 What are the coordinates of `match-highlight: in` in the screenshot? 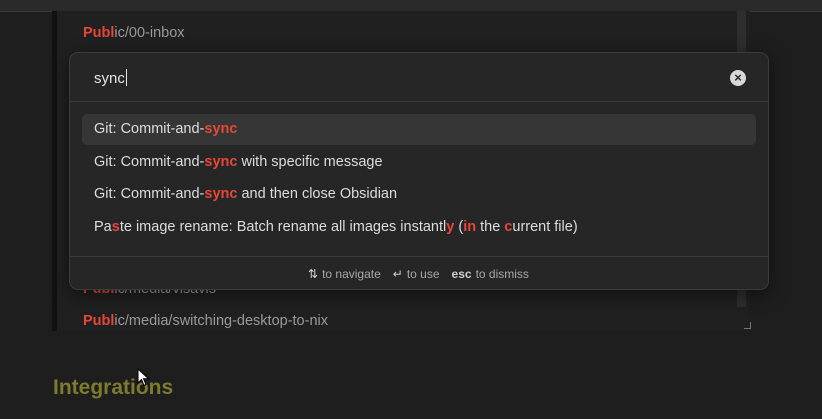 It's located at (470, 227).